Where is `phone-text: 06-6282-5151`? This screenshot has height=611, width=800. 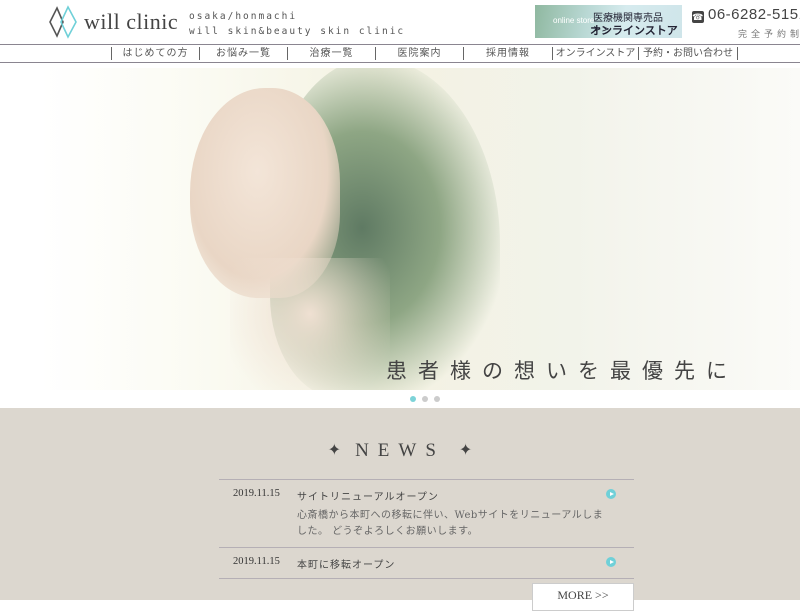 phone-text: 06-6282-5151 is located at coordinates (754, 14).